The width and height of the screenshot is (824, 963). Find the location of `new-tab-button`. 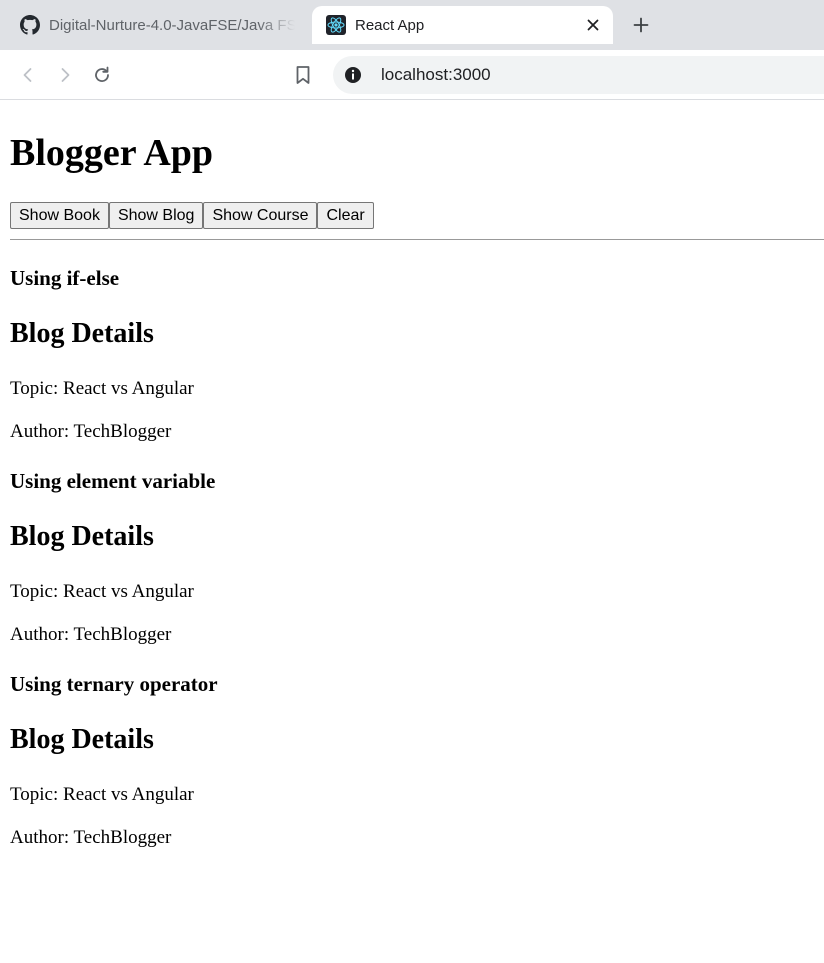

new-tab-button is located at coordinates (641, 25).